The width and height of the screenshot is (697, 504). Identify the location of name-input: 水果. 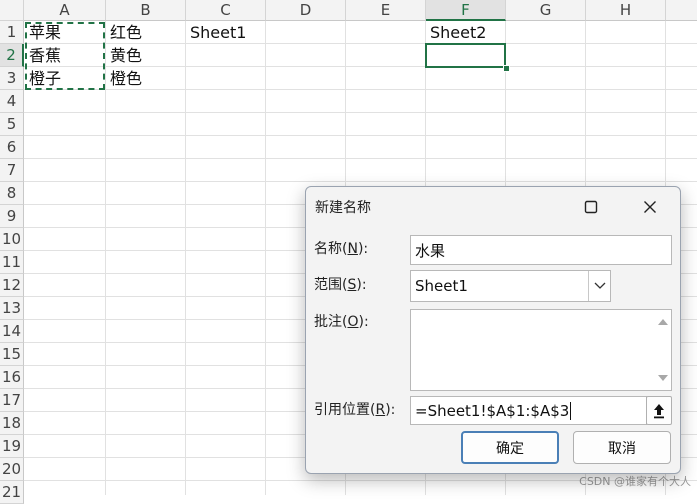
(541, 250).